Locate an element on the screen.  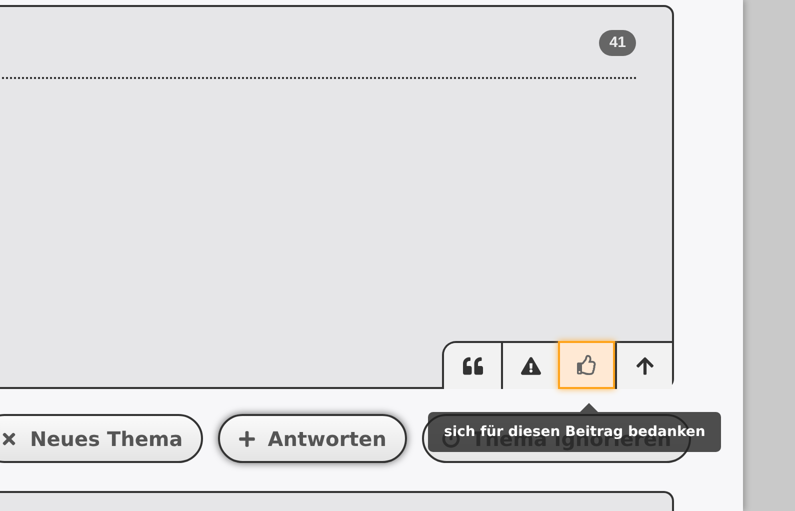
warning-icon is located at coordinates (530, 366).